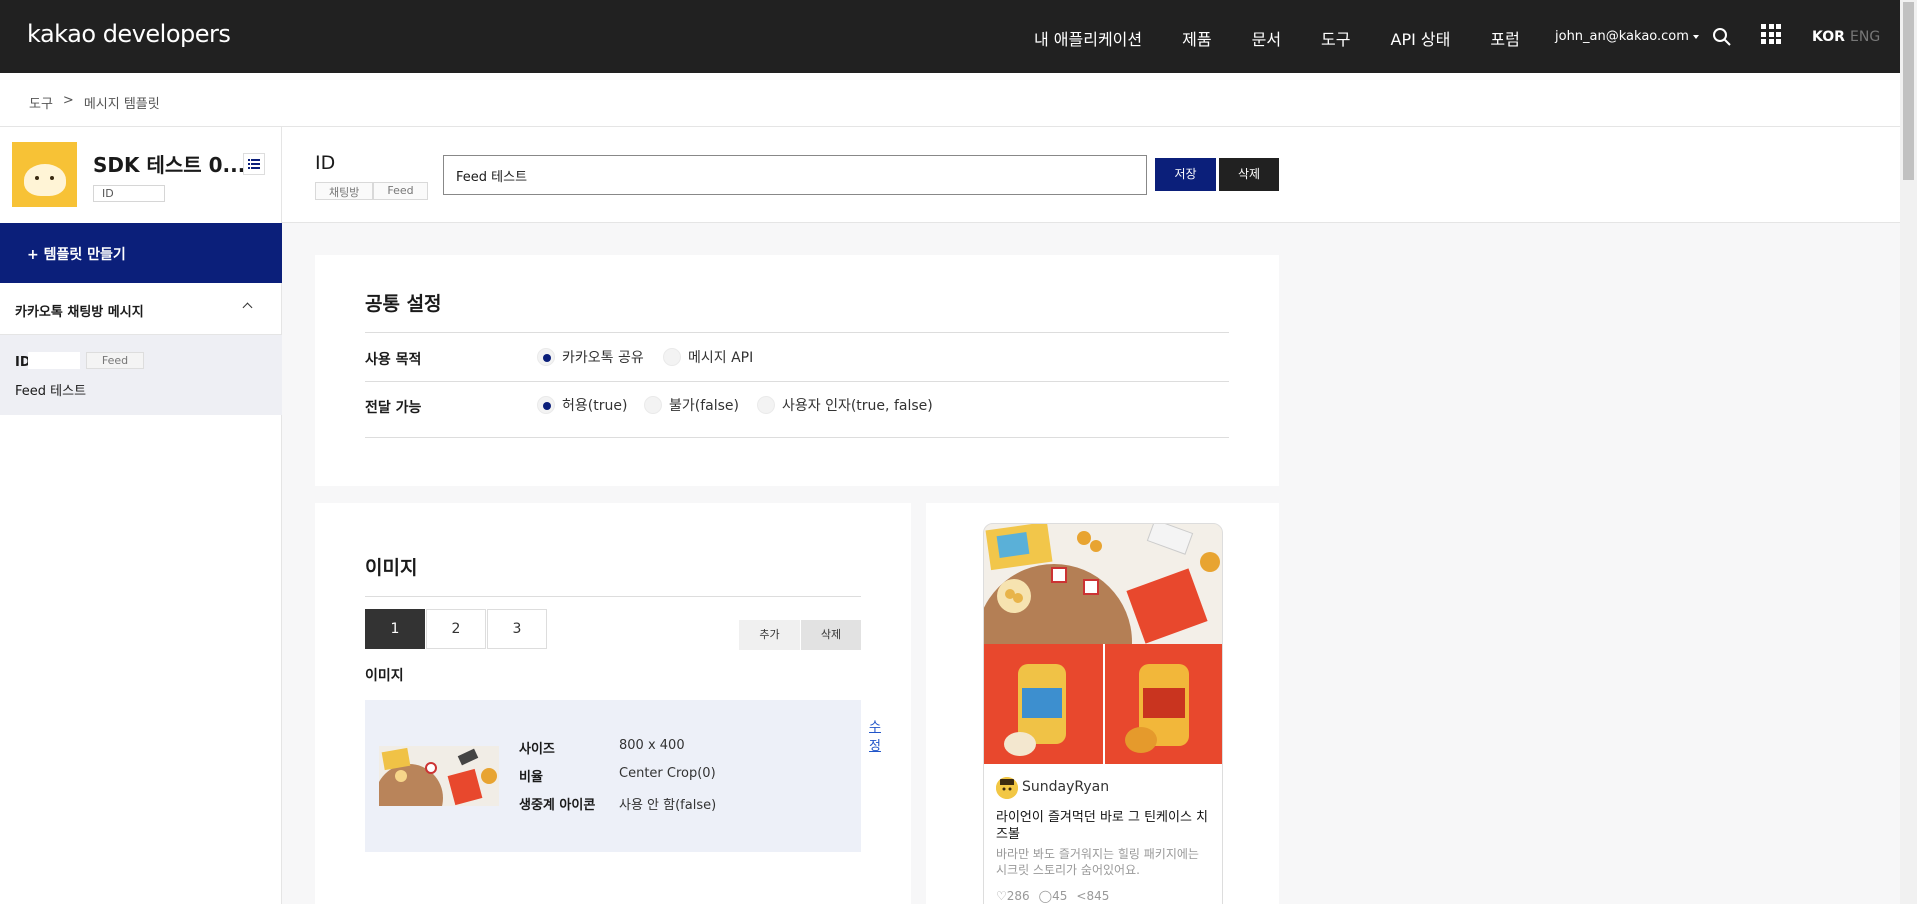 This screenshot has width=1917, height=904. What do you see at coordinates (384, 676) in the screenshot?
I see `image-subtitle: 이미지` at bounding box center [384, 676].